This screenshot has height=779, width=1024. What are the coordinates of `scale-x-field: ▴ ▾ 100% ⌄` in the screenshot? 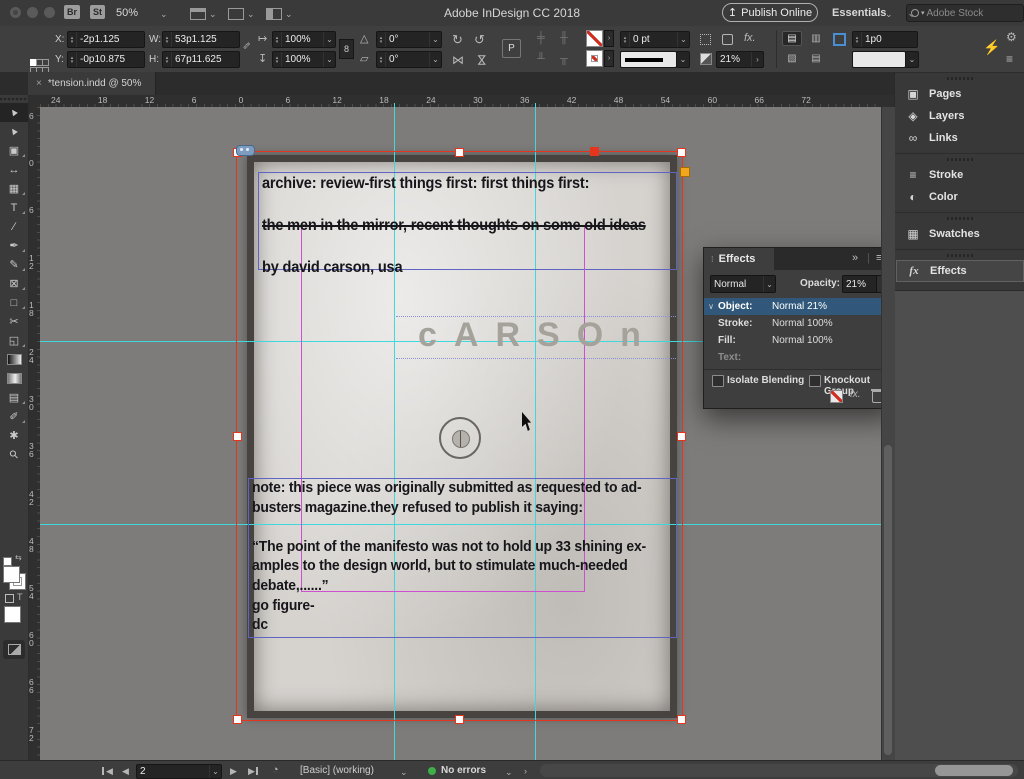 It's located at (304, 39).